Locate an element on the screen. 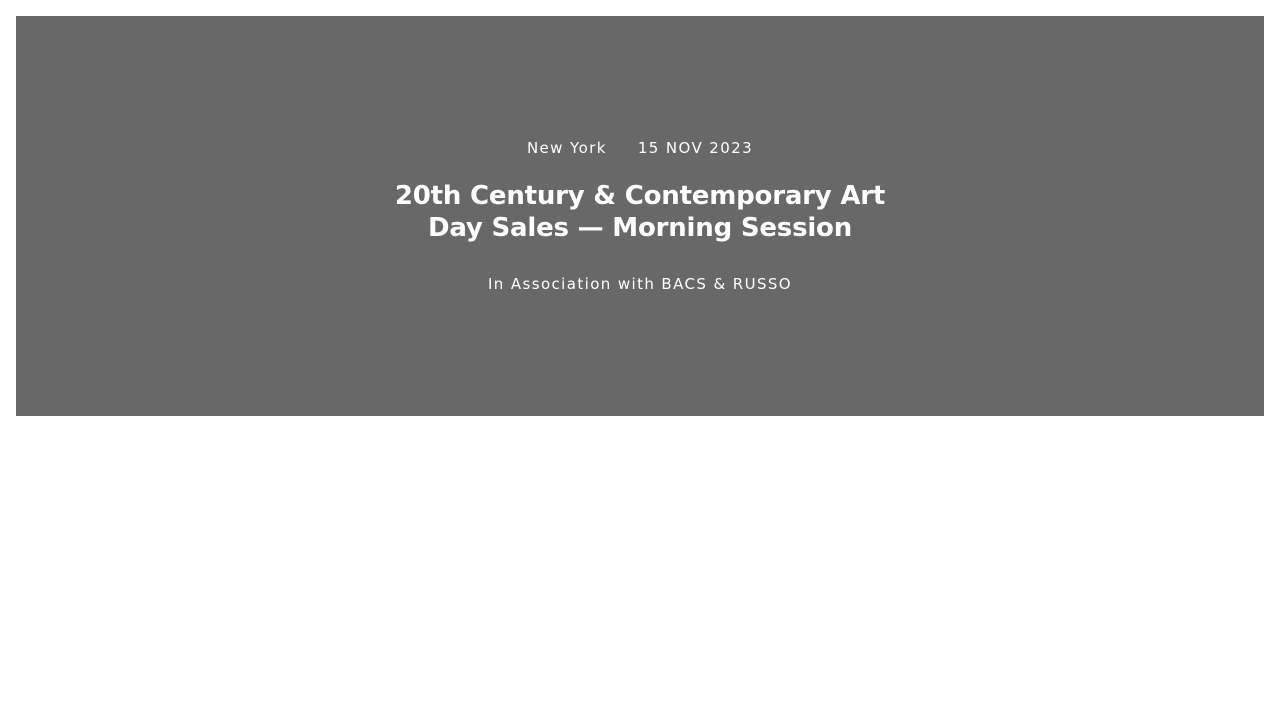 This screenshot has height=720, width=1280. sale-meta: New York 15 NOV 2023 is located at coordinates (640, 148).